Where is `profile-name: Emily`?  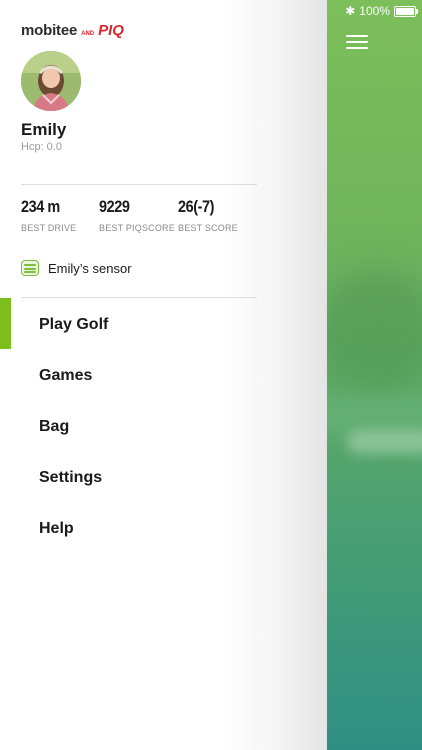 profile-name: Emily is located at coordinates (44, 129).